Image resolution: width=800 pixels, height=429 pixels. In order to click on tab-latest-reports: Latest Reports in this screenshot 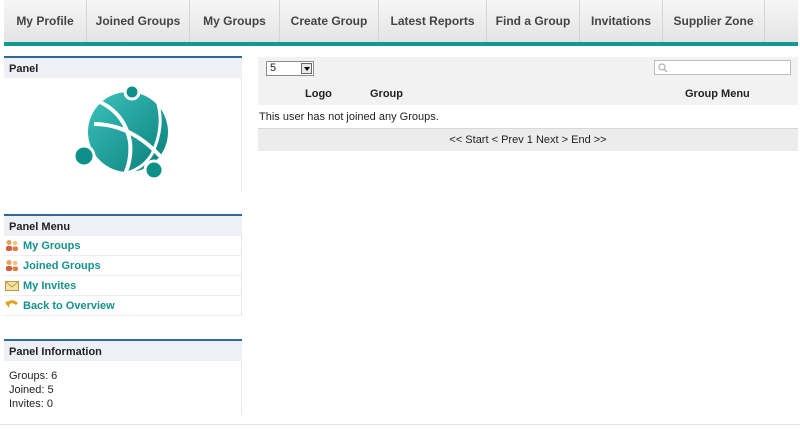, I will do `click(433, 21)`.